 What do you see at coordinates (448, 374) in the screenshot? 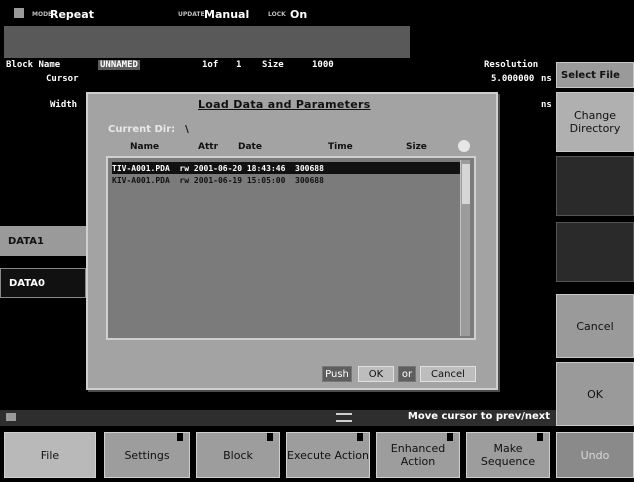
I see `dialog-cancel-button: Cancel` at bounding box center [448, 374].